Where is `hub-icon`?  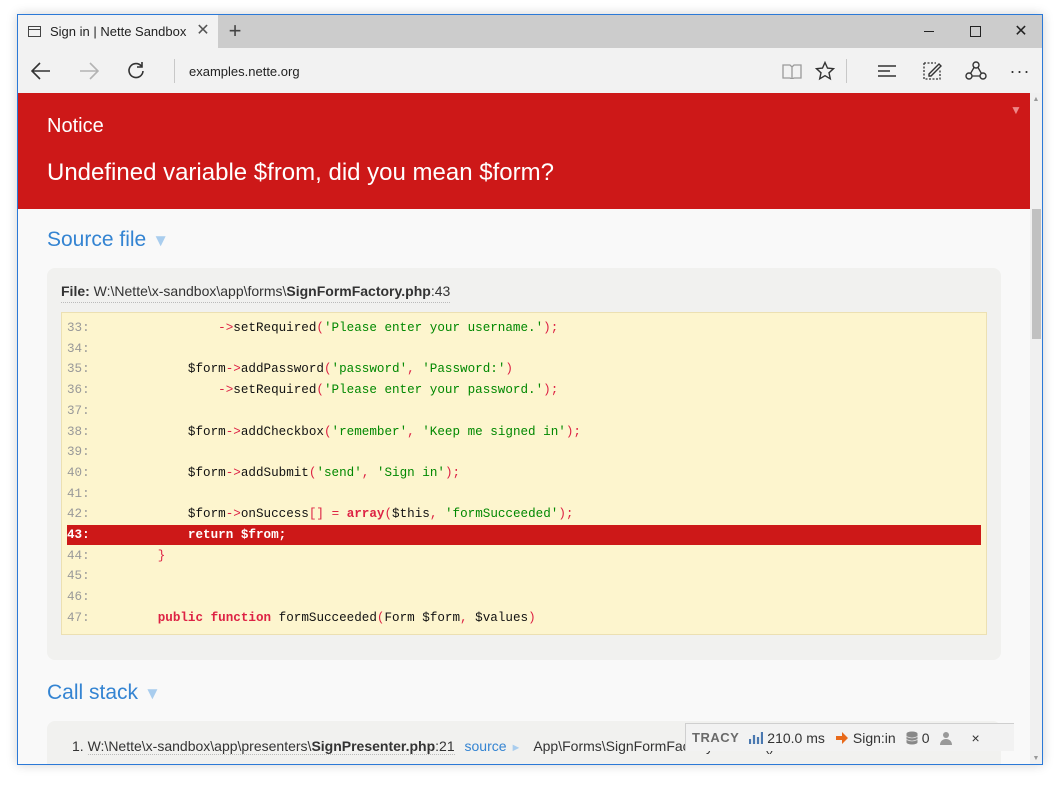 hub-icon is located at coordinates (887, 71).